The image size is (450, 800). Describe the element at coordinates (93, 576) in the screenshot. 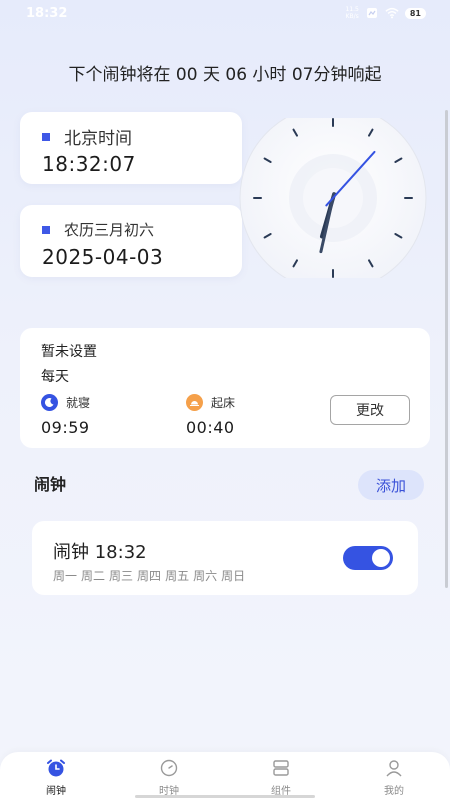

I see `alarm-day: 周二` at that location.